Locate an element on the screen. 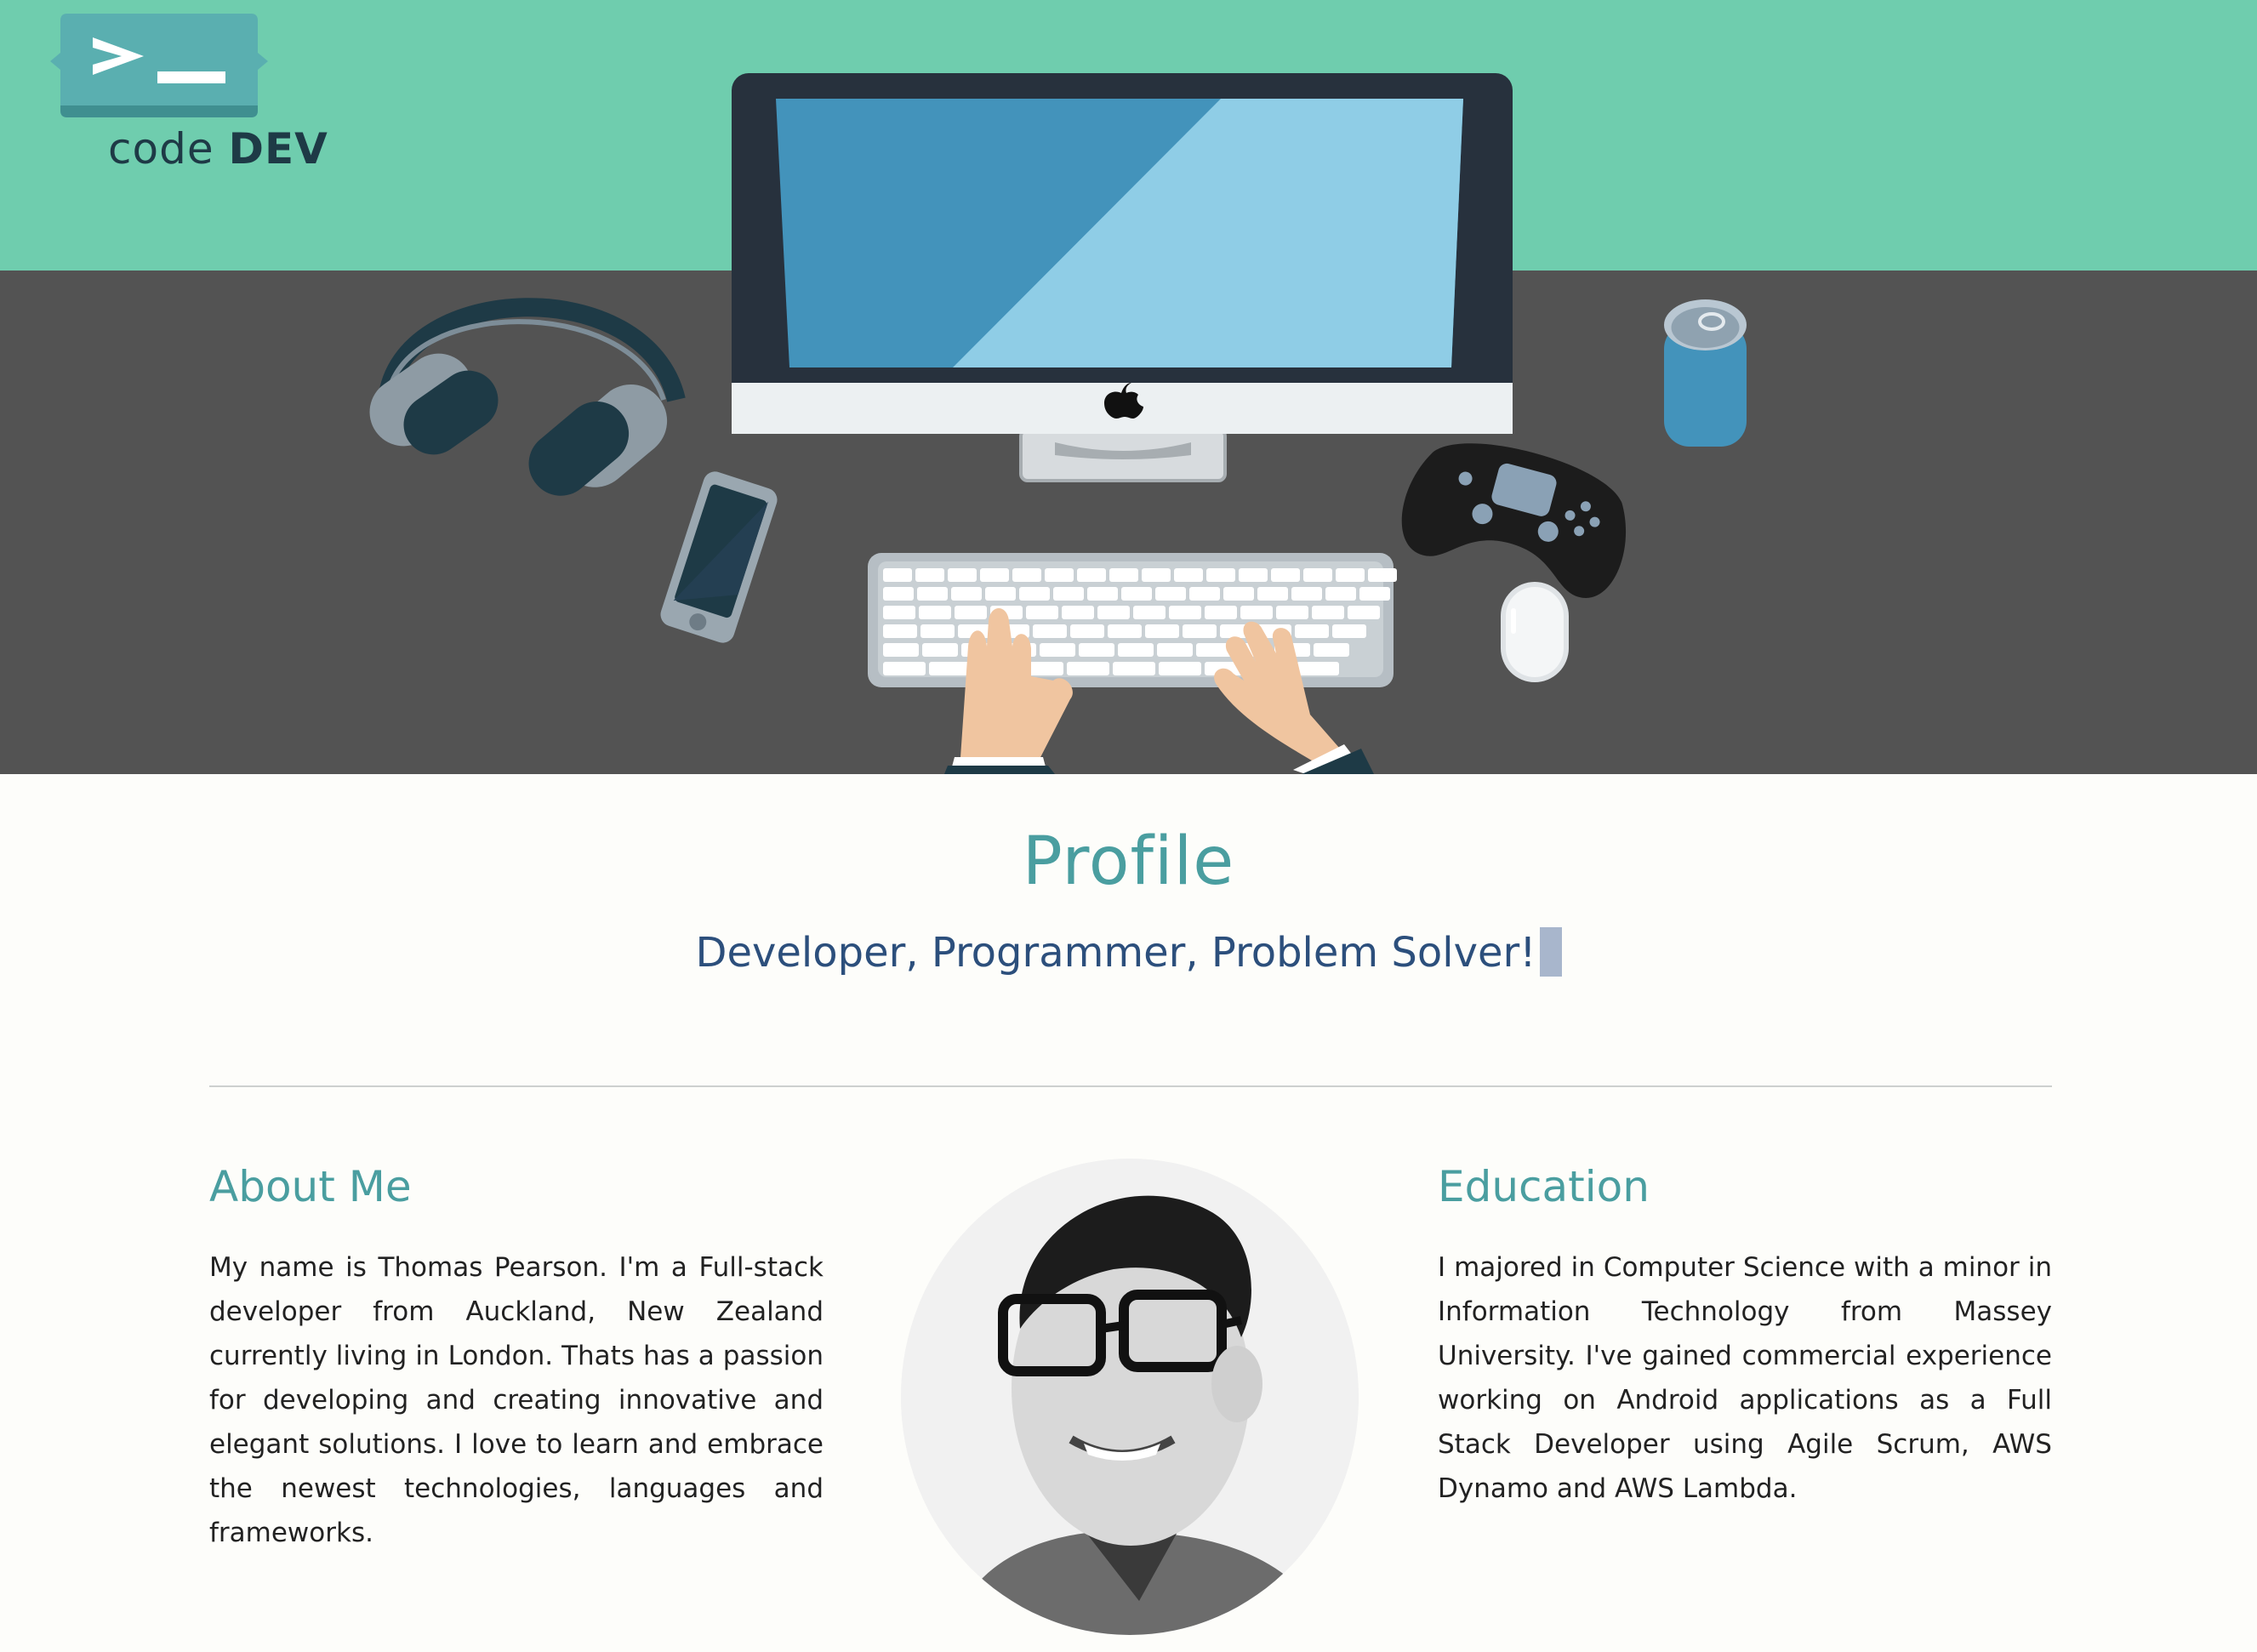 The width and height of the screenshot is (2257, 1652). education-title: Education is located at coordinates (1544, 1186).